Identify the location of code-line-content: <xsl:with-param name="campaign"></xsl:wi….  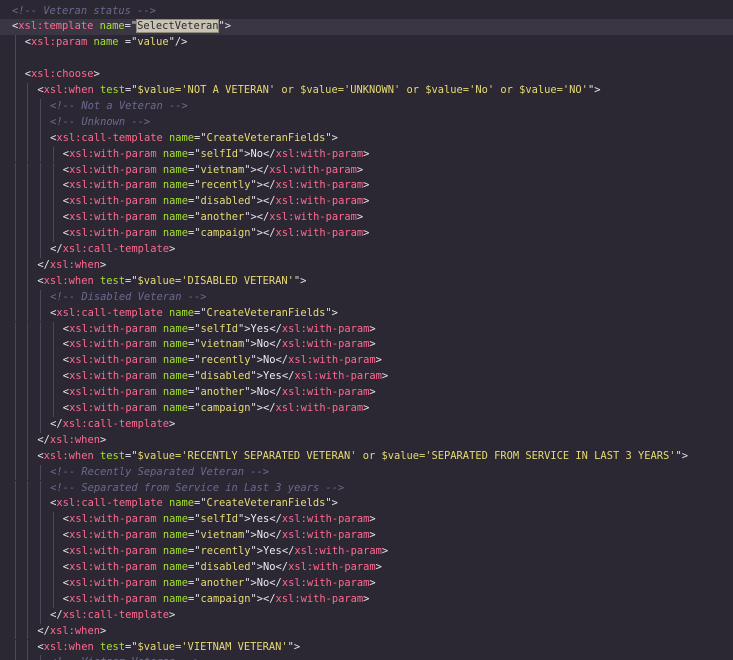
(216, 600).